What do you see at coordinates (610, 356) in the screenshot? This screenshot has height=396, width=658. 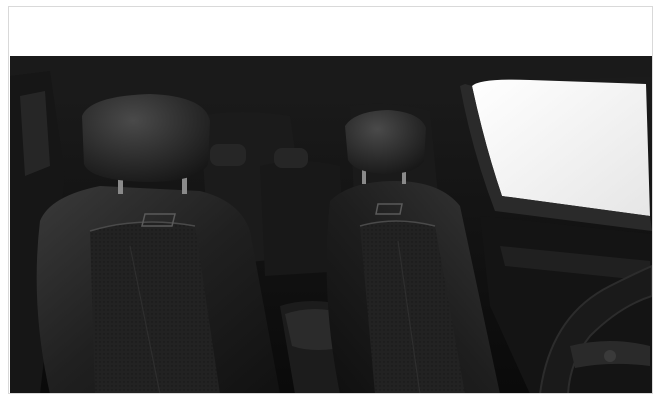 I see `steering-wheel-button` at bounding box center [610, 356].